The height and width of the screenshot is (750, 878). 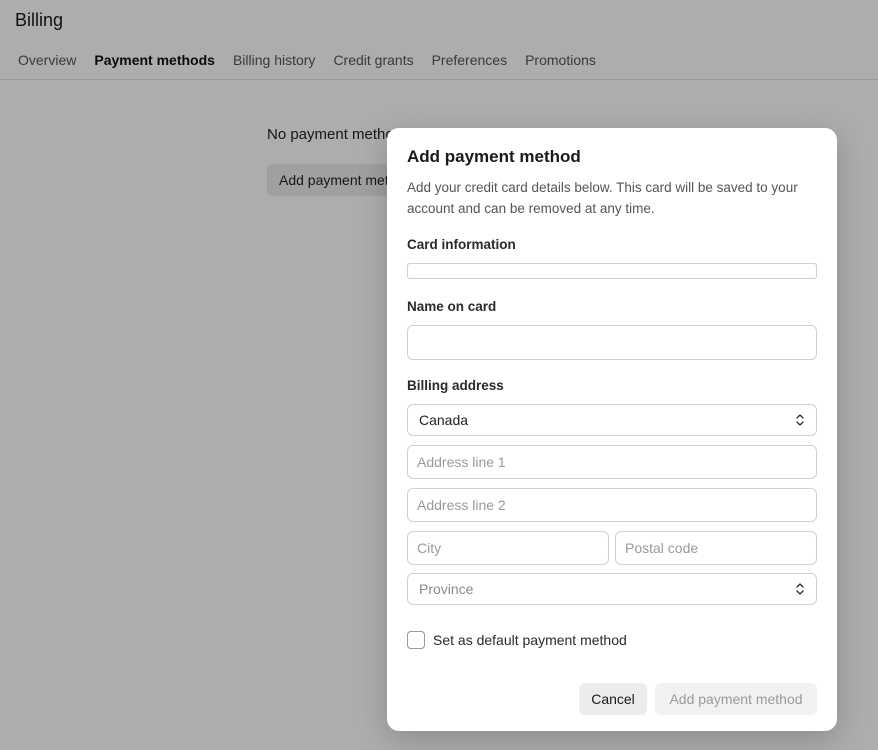 What do you see at coordinates (508, 548) in the screenshot?
I see `city-input` at bounding box center [508, 548].